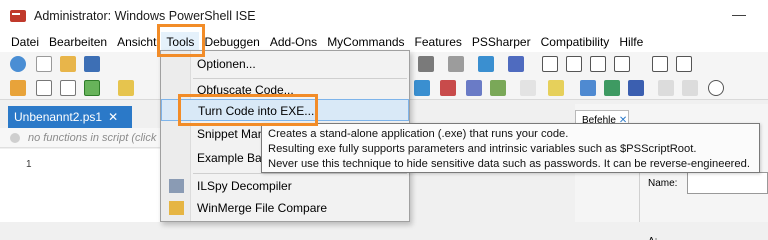  I want to click on tab-label: Unbenannt2.ps1, so click(58, 117).